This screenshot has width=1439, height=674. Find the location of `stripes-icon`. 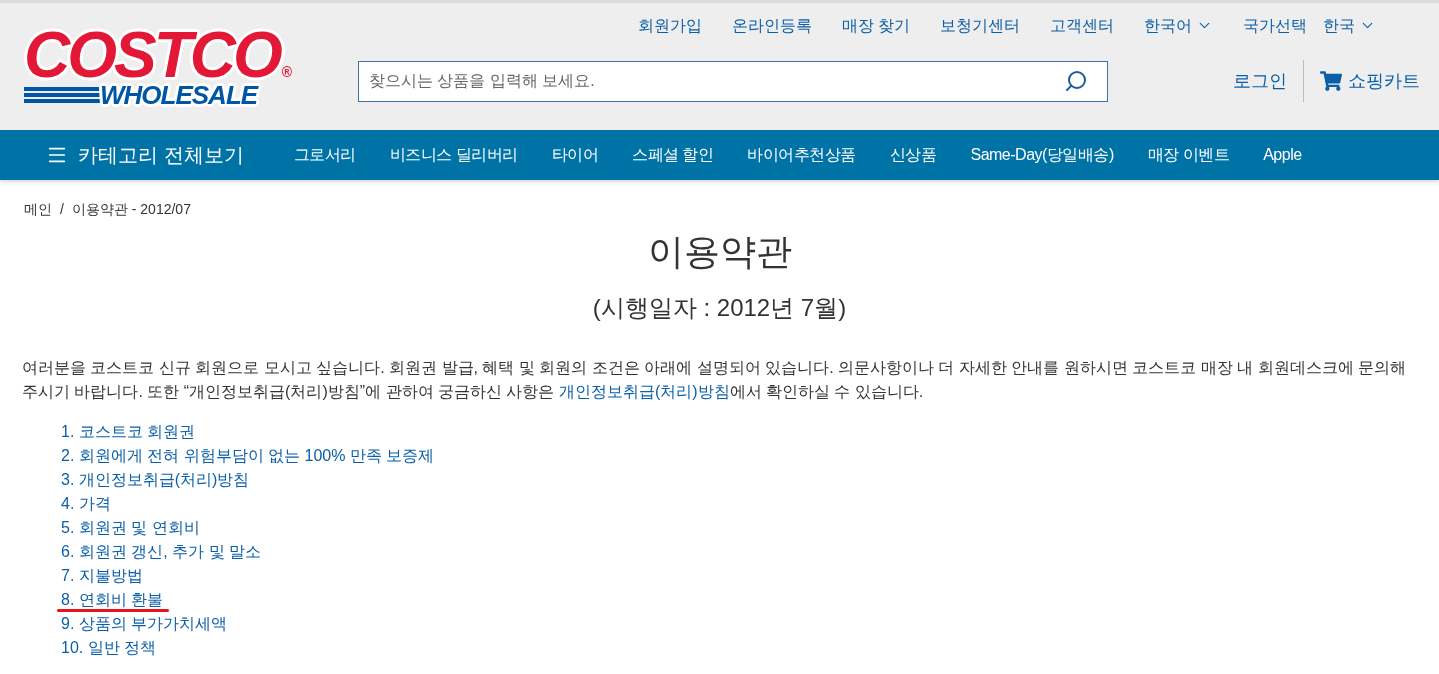

stripes-icon is located at coordinates (62, 95).